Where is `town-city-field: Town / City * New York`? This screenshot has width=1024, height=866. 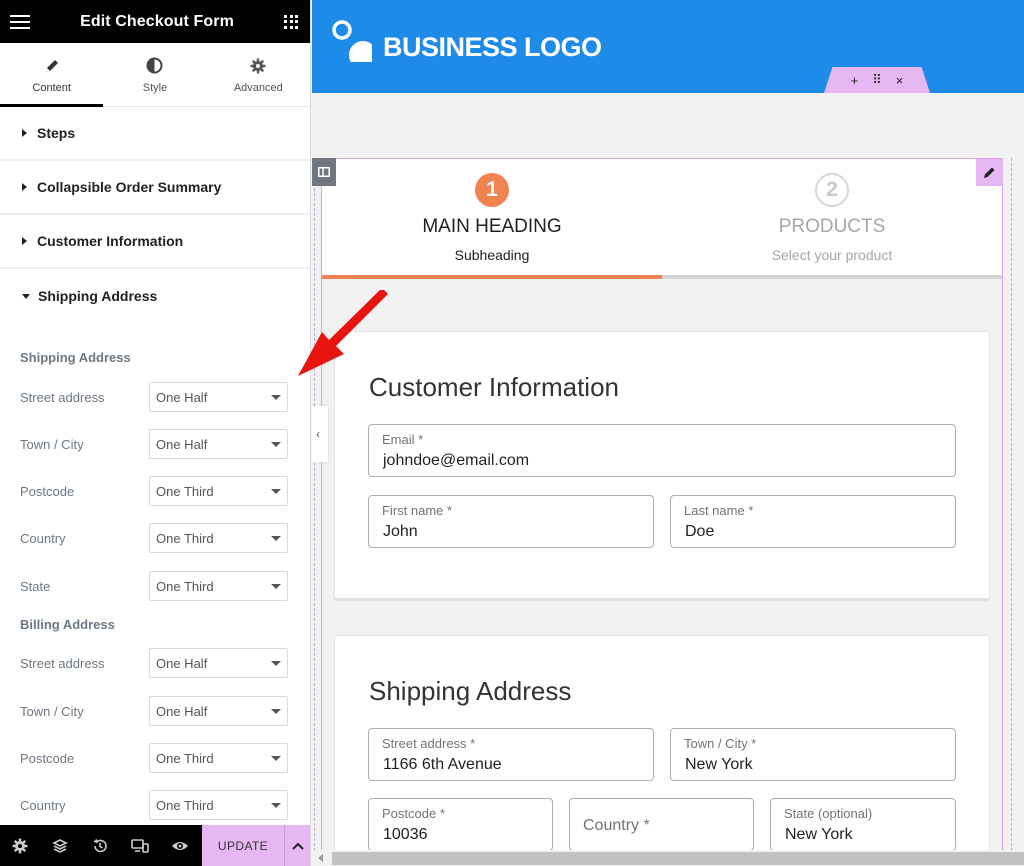
town-city-field: Town / City * New York is located at coordinates (813, 754).